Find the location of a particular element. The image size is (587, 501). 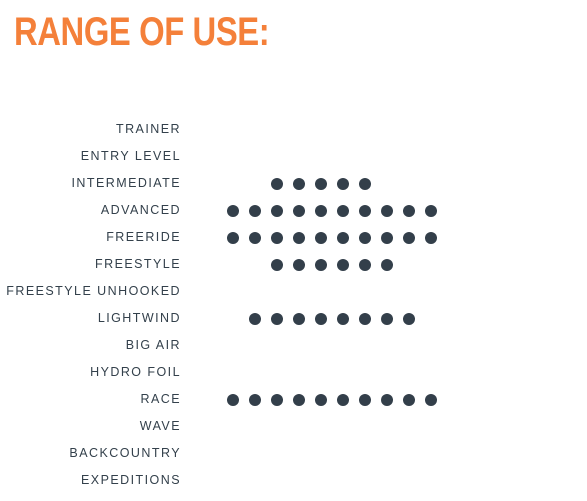

range-row: FREESTYLE UNHOOKED is located at coordinates (293, 291).